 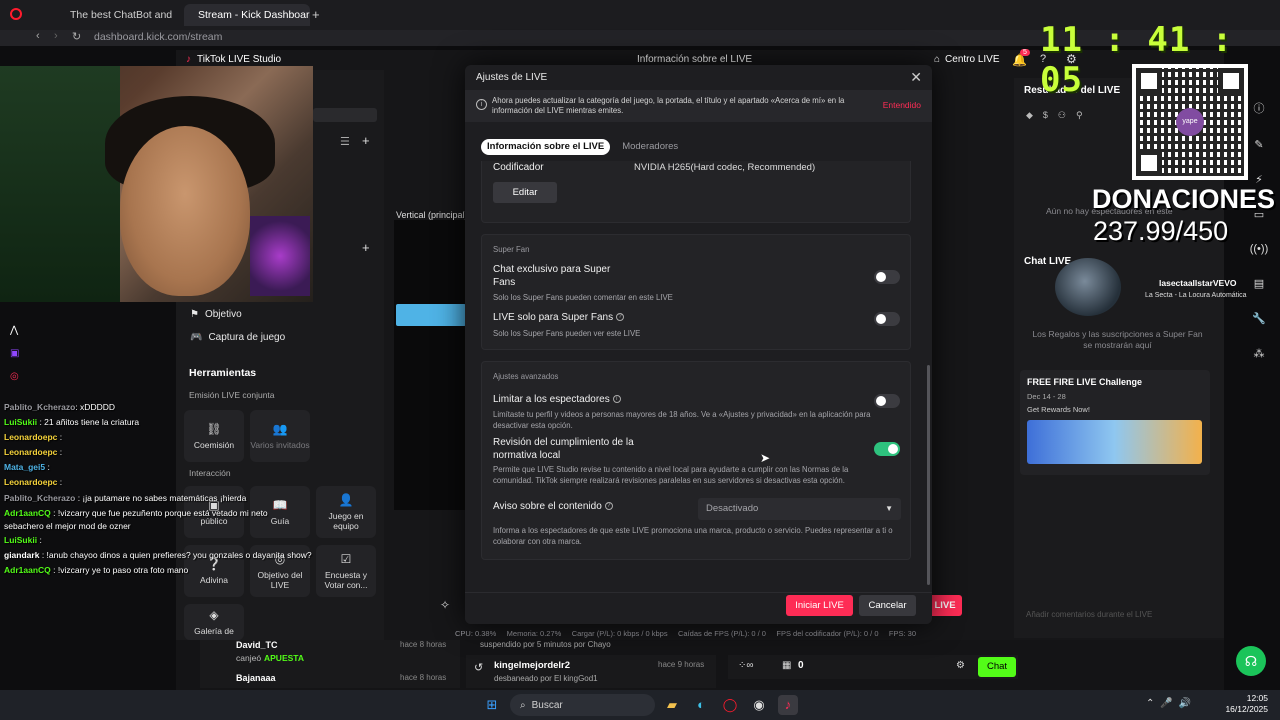 I want to click on tab-live-info-visible: Información sobre el LIVE, so click(x=546, y=147).